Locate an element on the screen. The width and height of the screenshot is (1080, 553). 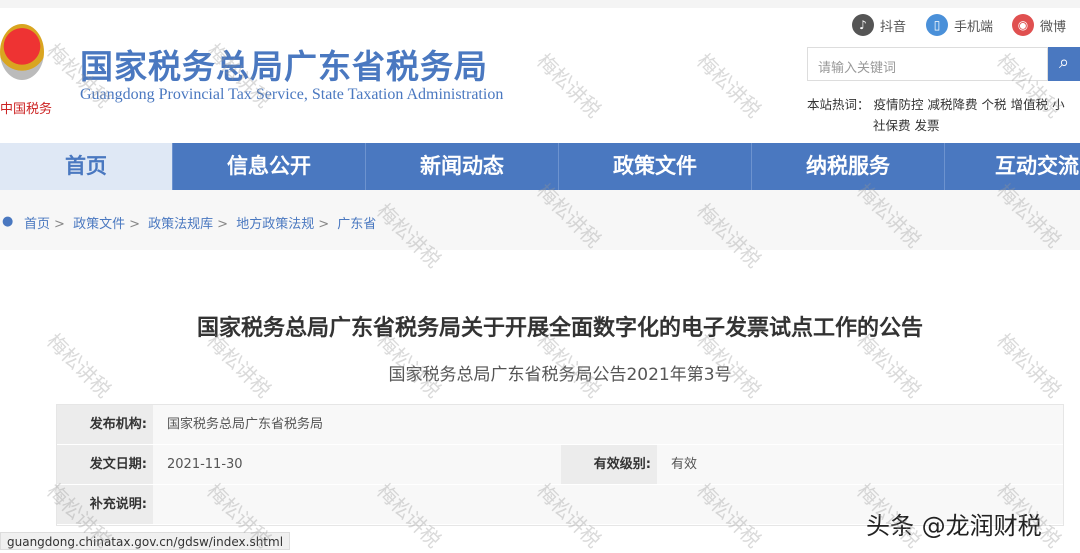
emblem-logo is located at coordinates (22, 52).